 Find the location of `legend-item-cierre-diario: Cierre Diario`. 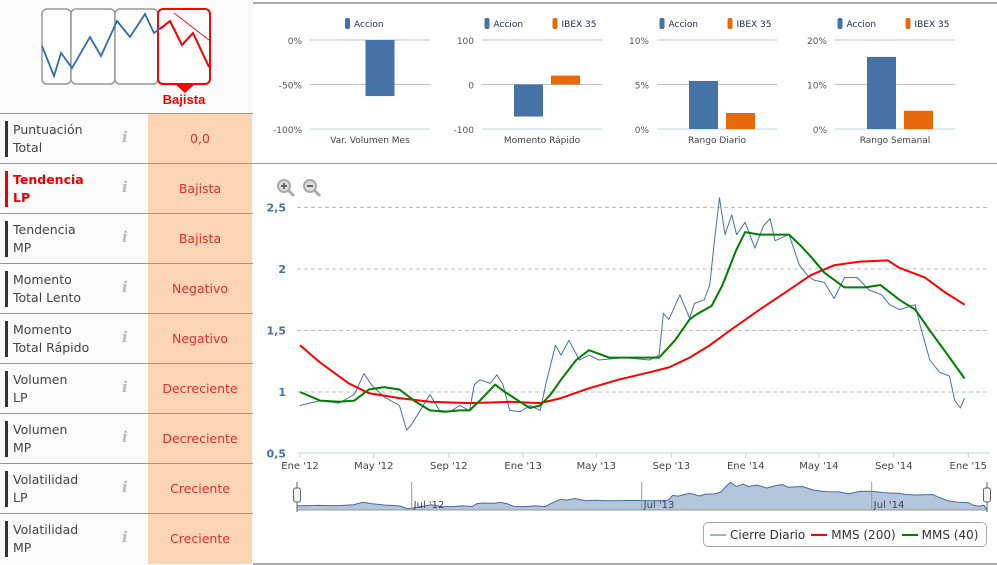

legend-item-cierre-diario: Cierre Diario is located at coordinates (757, 535).